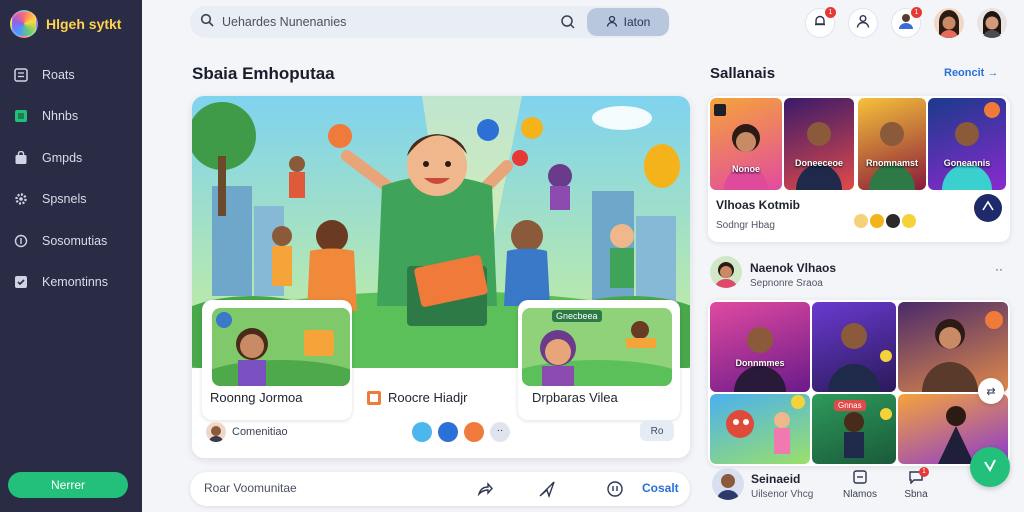 The width and height of the screenshot is (1024, 512). What do you see at coordinates (64, 199) in the screenshot?
I see `sidebar-item-label: Spsnels` at bounding box center [64, 199].